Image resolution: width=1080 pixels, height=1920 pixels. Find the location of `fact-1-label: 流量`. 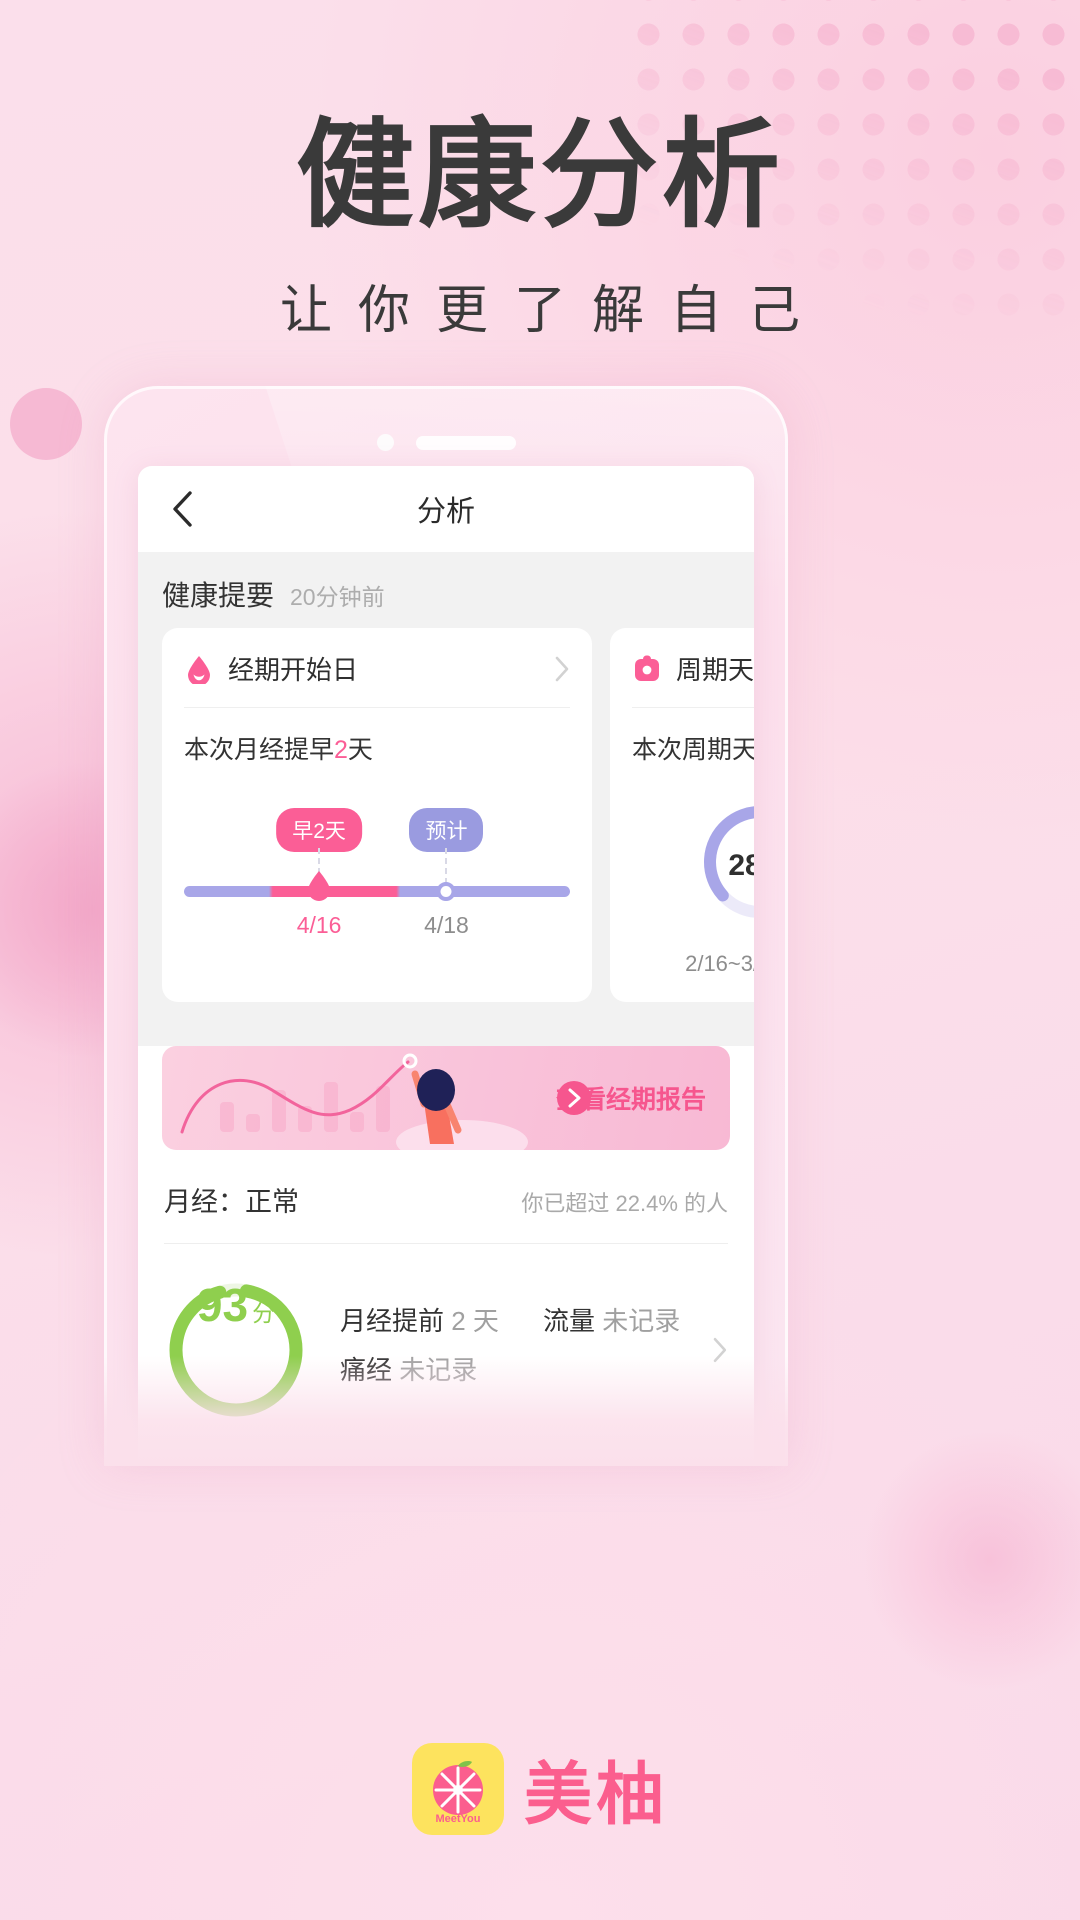

fact-1-label: 流量 is located at coordinates (568, 1321).